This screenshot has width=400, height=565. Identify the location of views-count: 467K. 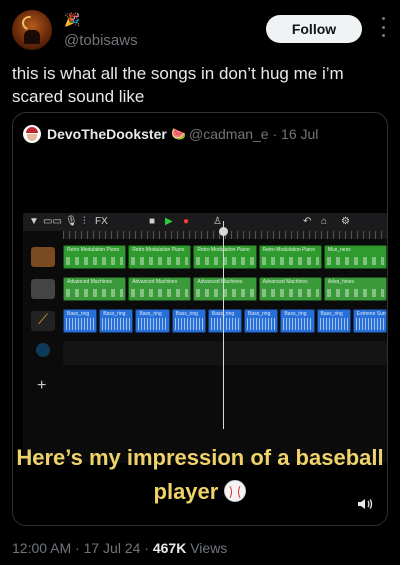
(169, 548).